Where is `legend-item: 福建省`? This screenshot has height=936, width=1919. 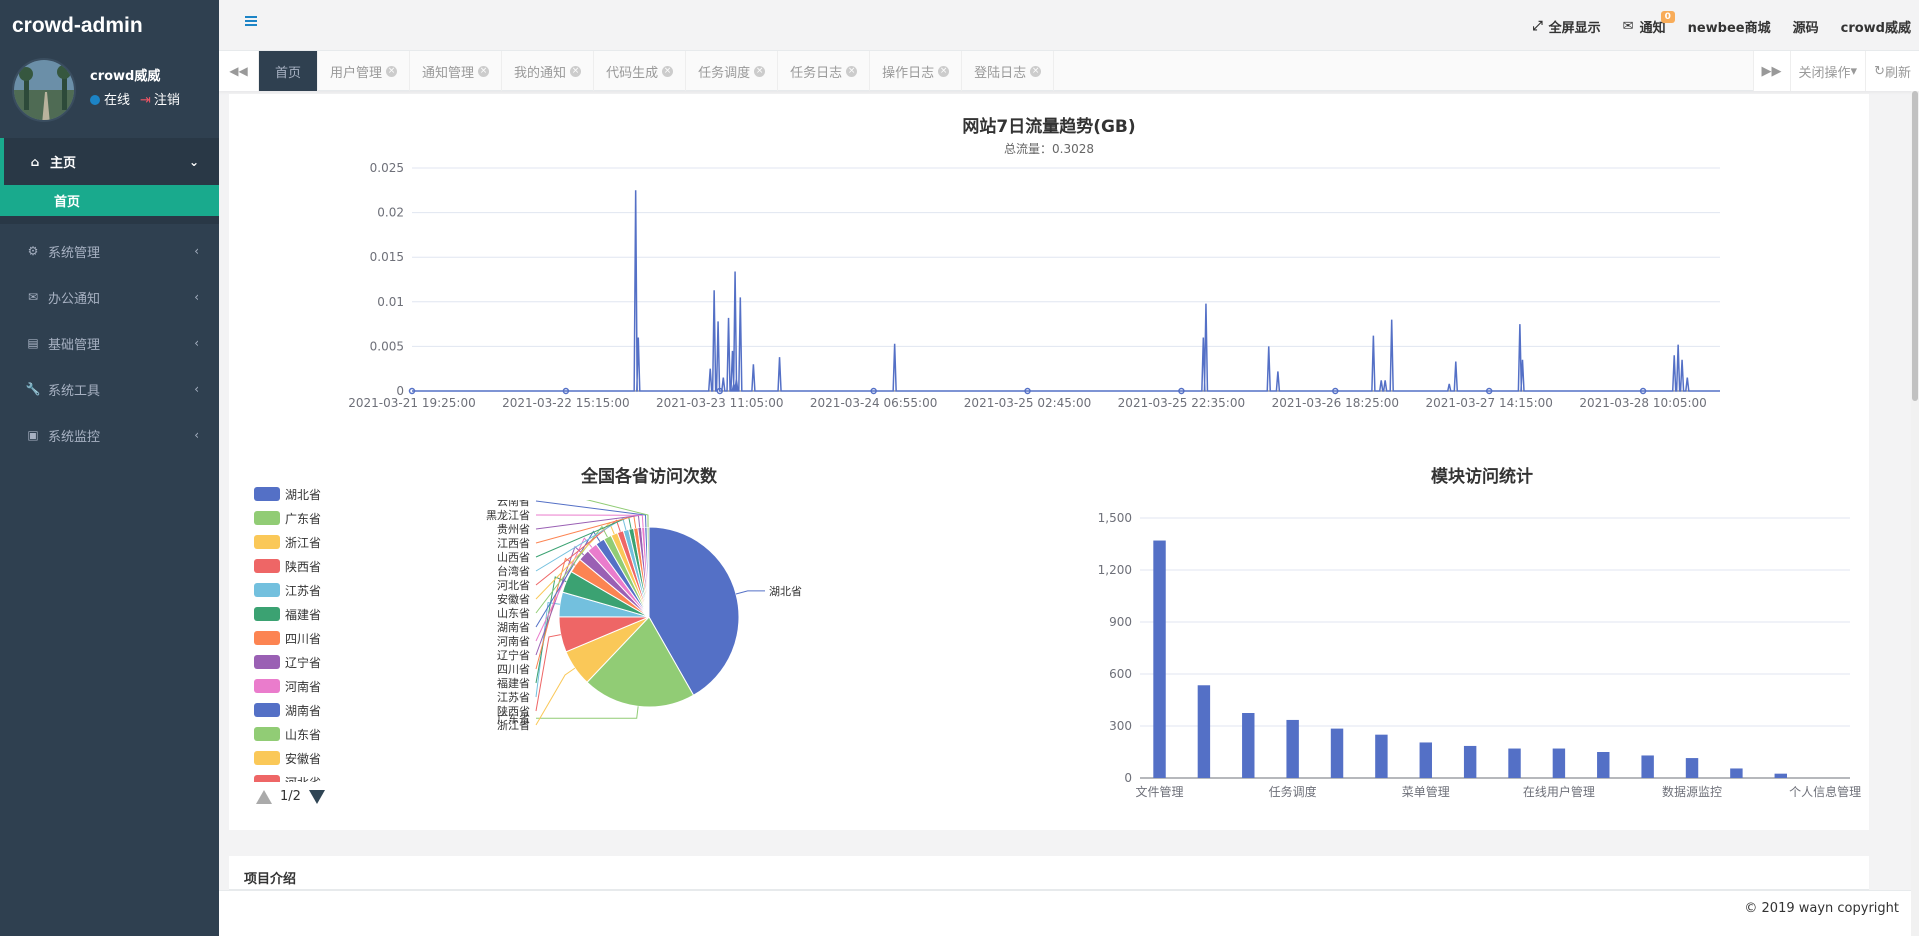 legend-item: 福建省 is located at coordinates (287, 614).